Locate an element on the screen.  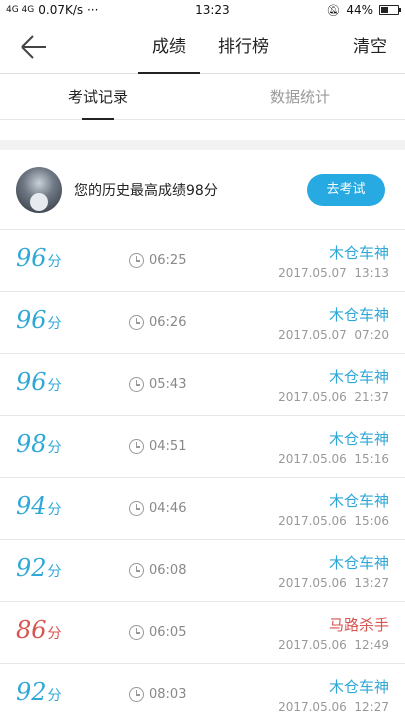
status-bar: 4G 4G 0.07K/s ··· 13:23 🔕︎ 44% is located at coordinates (202, 10).